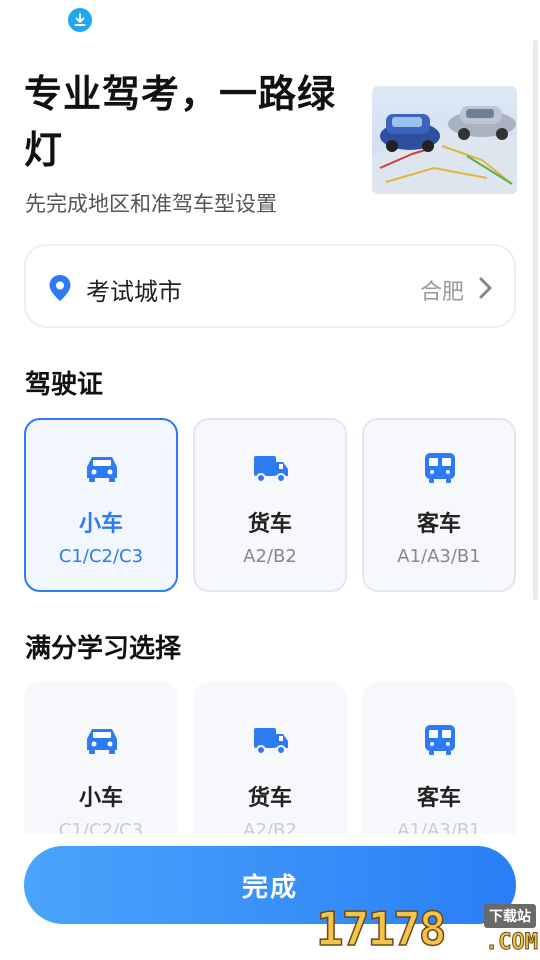 The image size is (540, 960). What do you see at coordinates (101, 505) in the screenshot?
I see `license-option-car: 小车 C1/C2/C3` at bounding box center [101, 505].